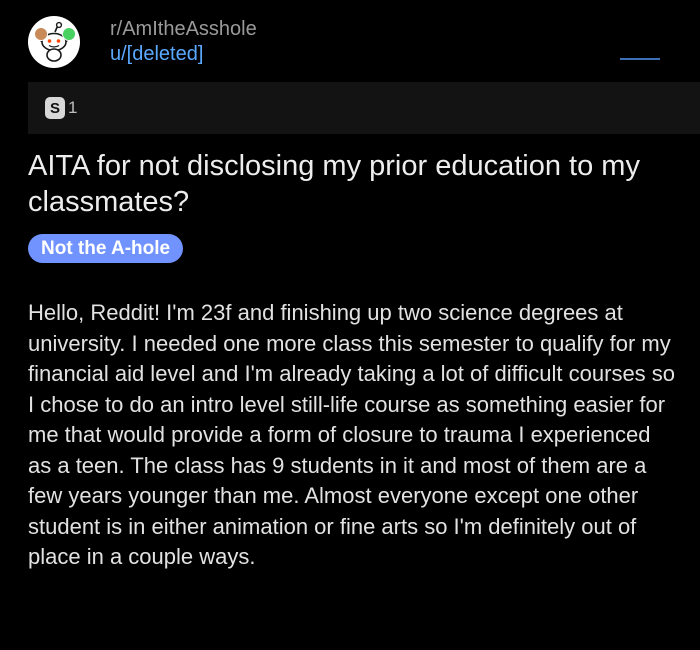  Describe the element at coordinates (640, 59) in the screenshot. I see `header-divider` at that location.